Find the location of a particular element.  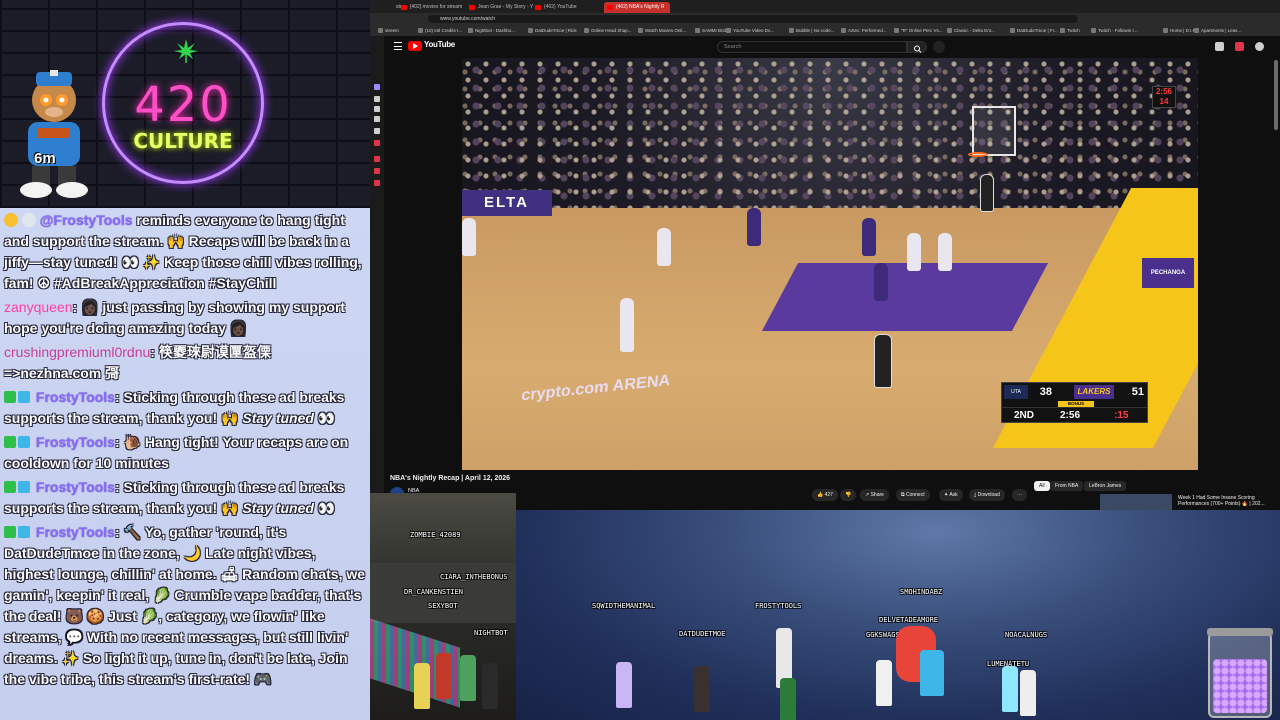

search-input: Search is located at coordinates (812, 47).